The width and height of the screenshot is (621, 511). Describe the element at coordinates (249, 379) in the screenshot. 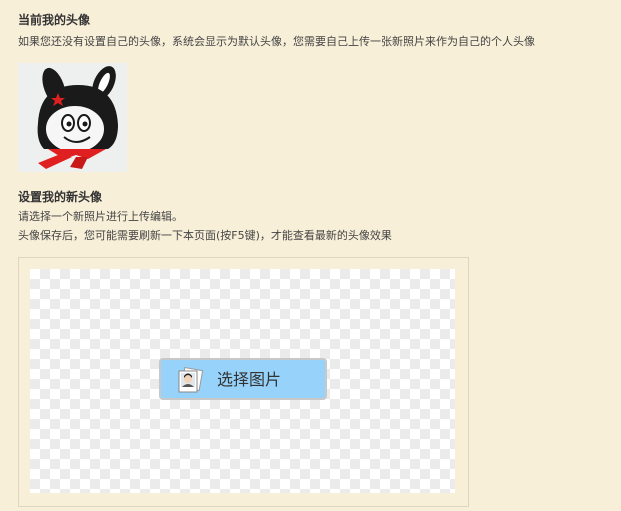

I see `select-image-label: 选择图片` at that location.